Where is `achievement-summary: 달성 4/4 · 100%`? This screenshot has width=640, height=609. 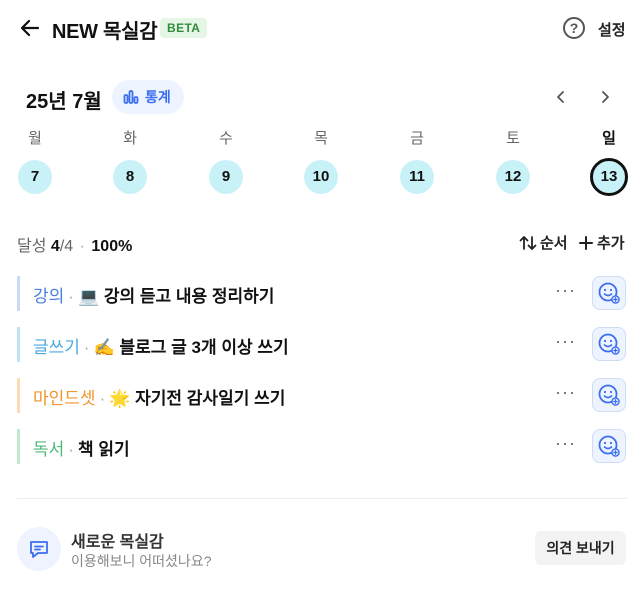
achievement-summary: 달성 4/4 · 100% is located at coordinates (74, 244).